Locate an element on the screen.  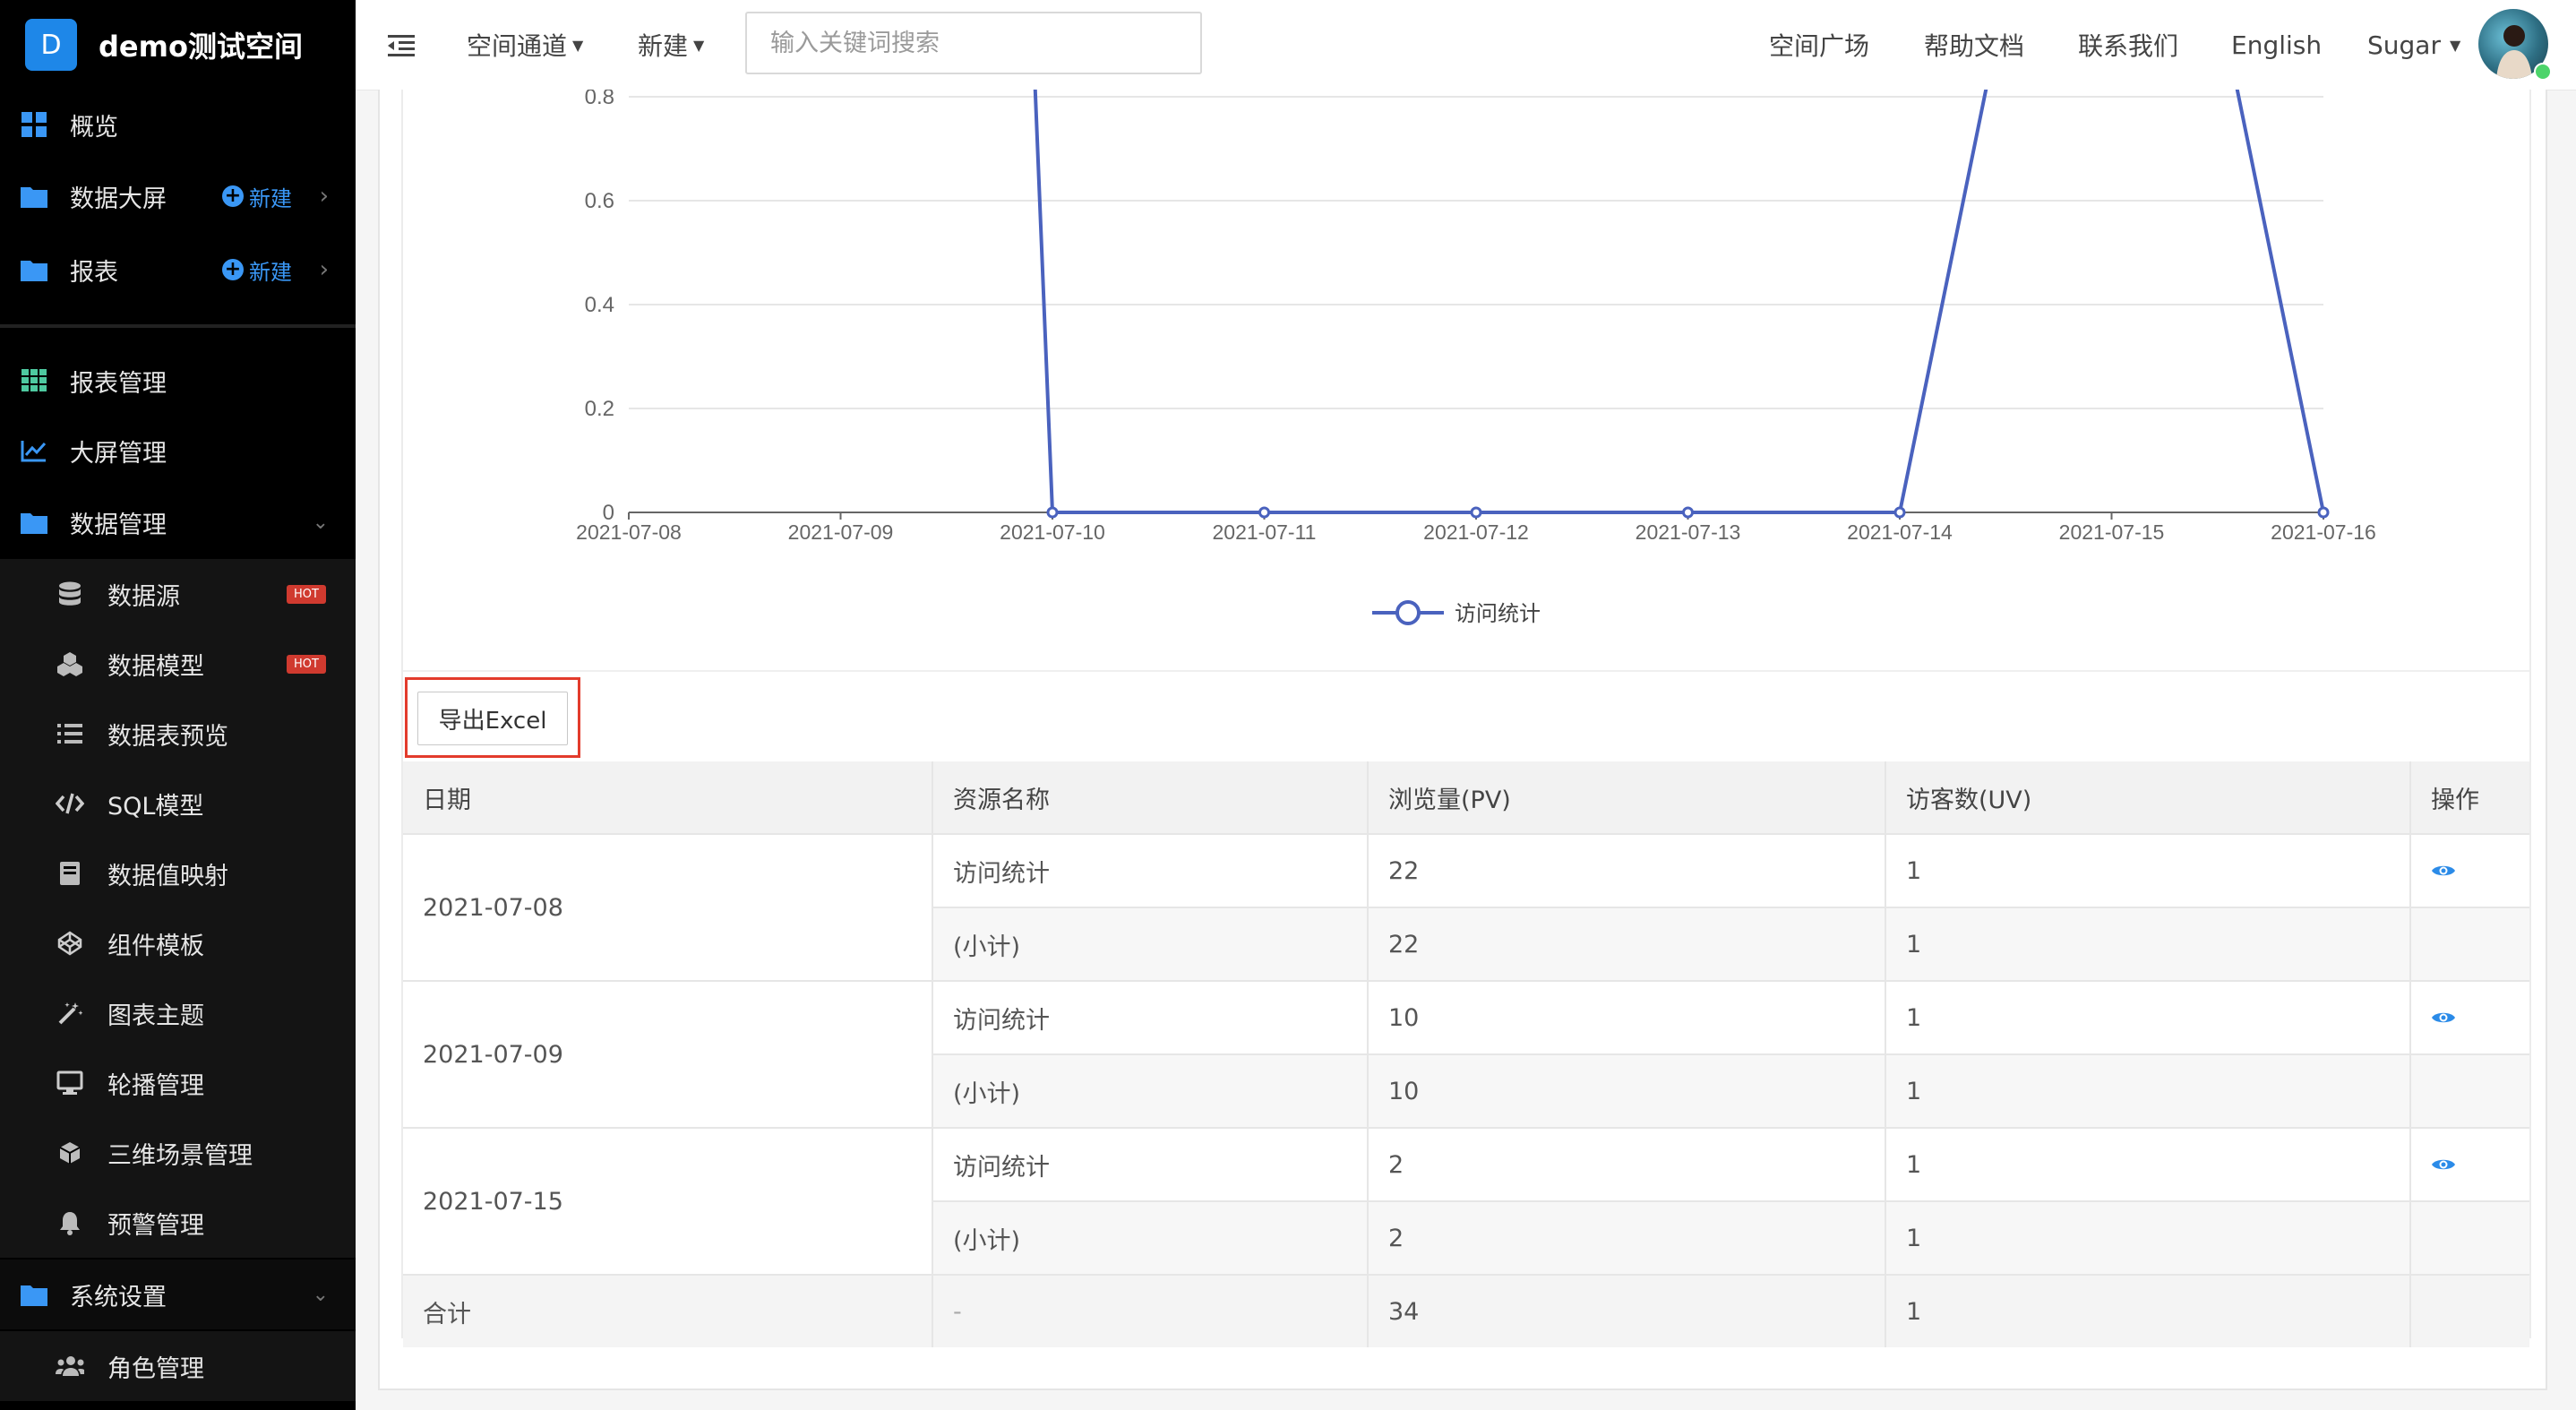
x-tick-label: 2021-07-09 is located at coordinates (841, 532).